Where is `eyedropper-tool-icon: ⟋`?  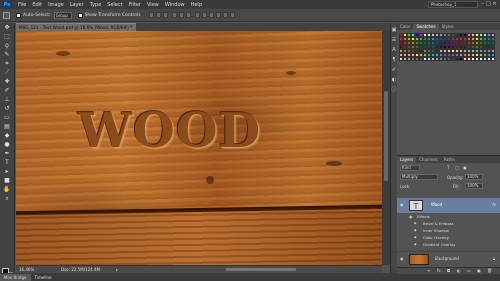
eyedropper-tool-icon: ⟋ is located at coordinates (7, 73).